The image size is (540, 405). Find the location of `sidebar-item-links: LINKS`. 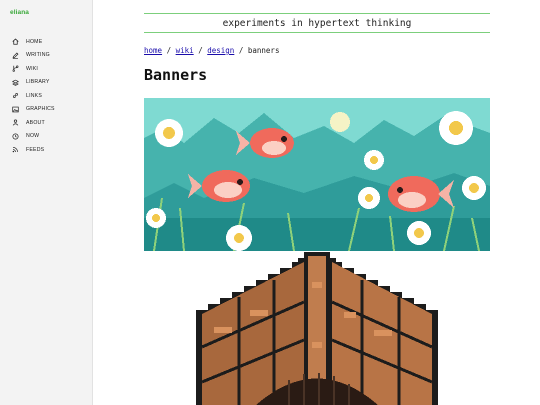

sidebar-item-links: LINKS is located at coordinates (46, 96).